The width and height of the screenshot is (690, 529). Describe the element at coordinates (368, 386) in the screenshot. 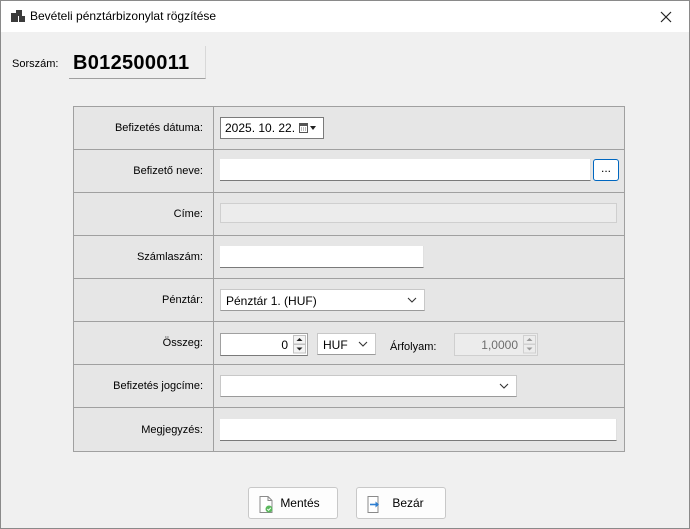

I see `befizetes-jogcime-select` at that location.